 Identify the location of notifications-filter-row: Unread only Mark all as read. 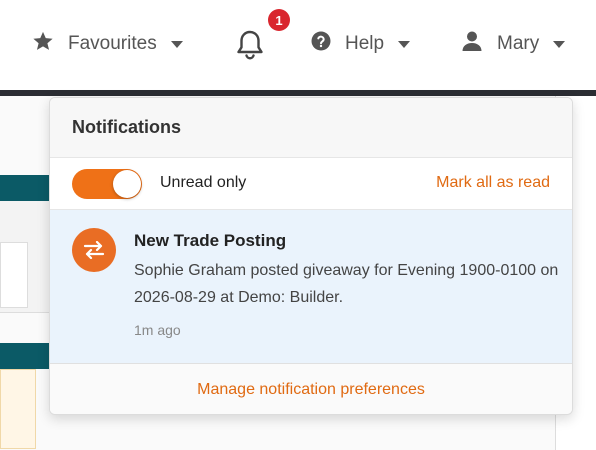
(311, 184).